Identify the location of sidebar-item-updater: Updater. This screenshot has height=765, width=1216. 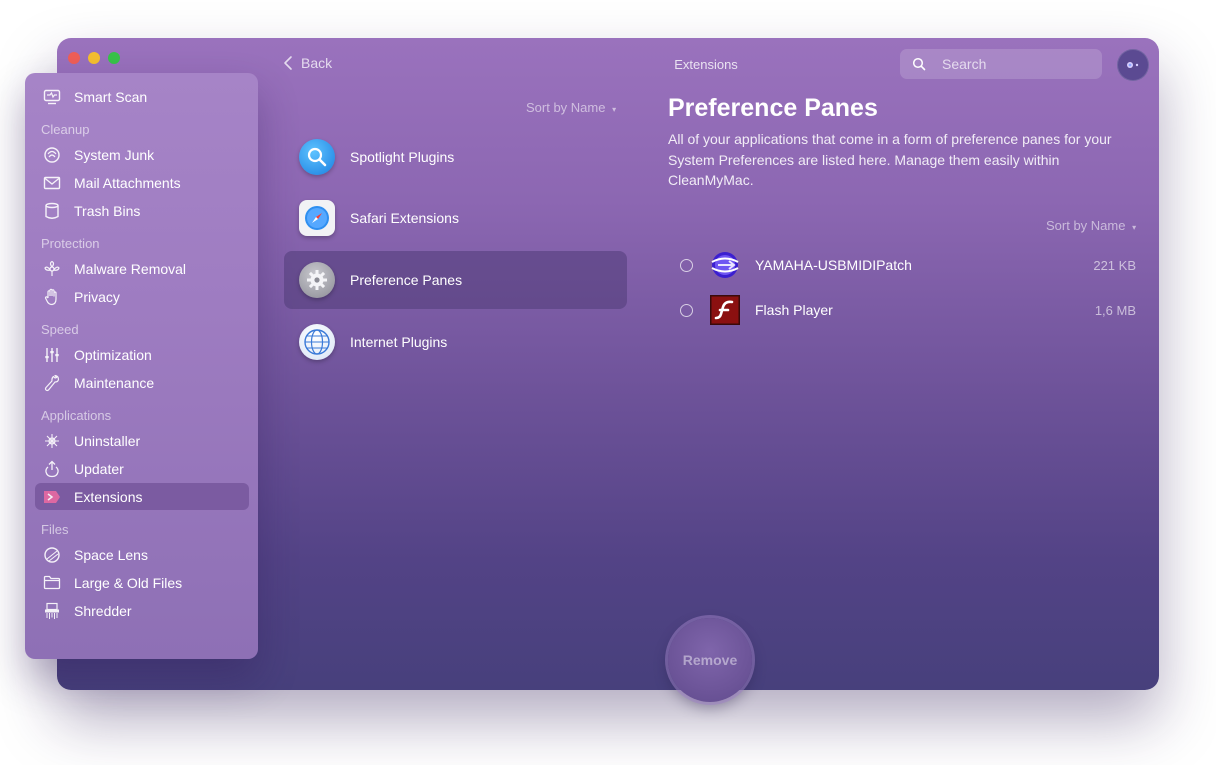
(142, 468).